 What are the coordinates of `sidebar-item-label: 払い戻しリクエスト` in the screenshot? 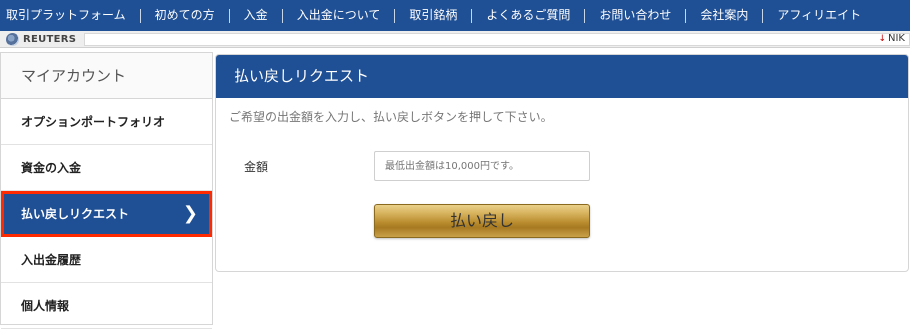 It's located at (75, 214).